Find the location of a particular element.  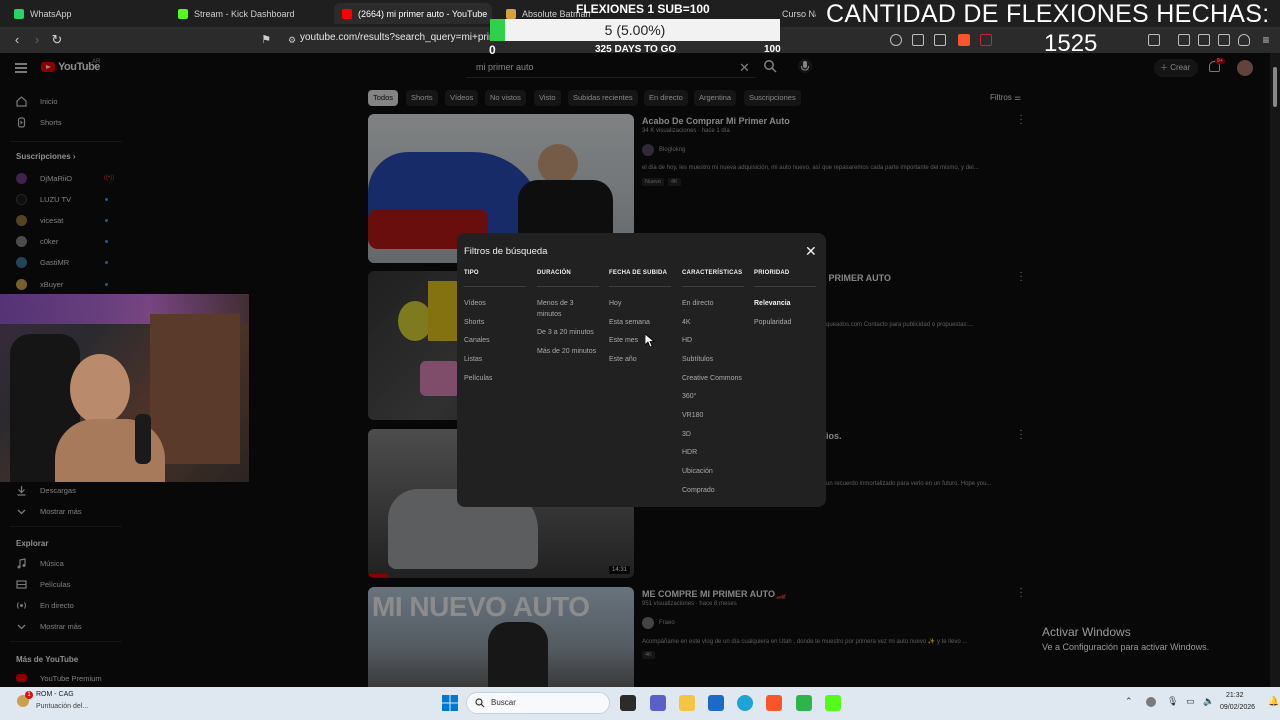

file-explorer-icon is located at coordinates (687, 703).